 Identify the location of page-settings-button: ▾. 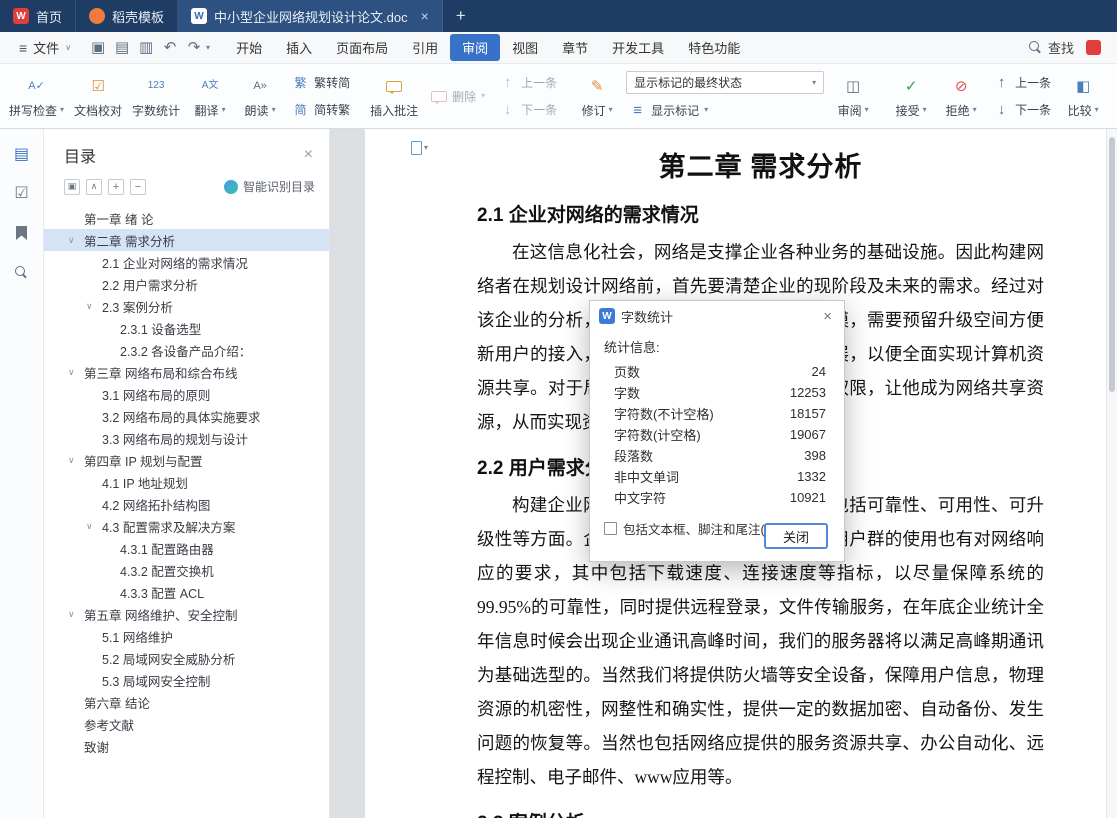
(419, 148).